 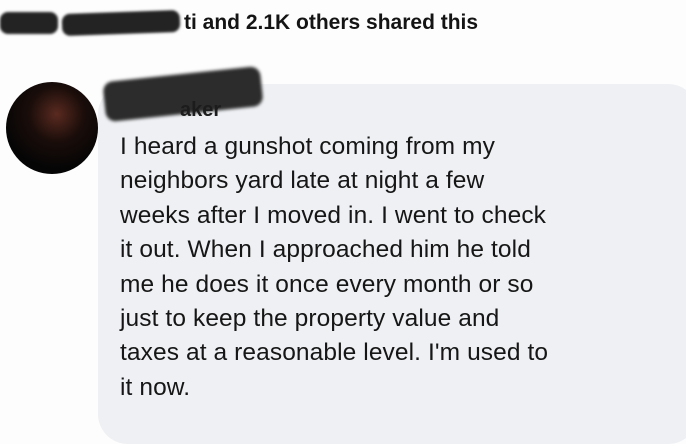 I want to click on comment-author: aker, so click(x=168, y=110).